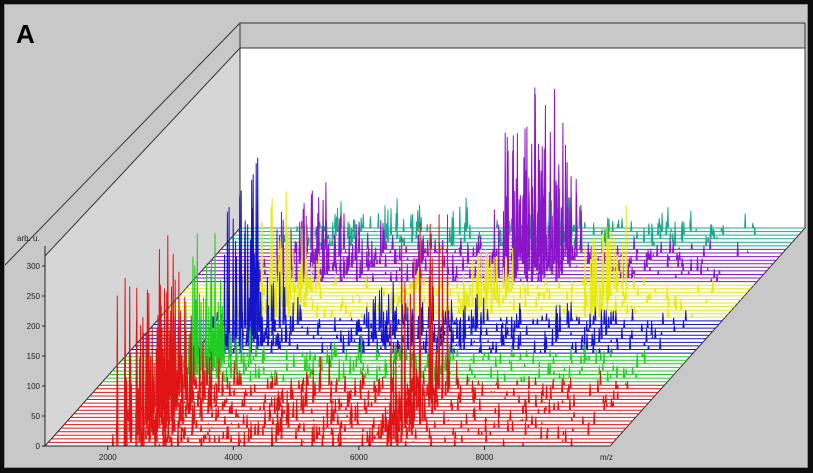 The width and height of the screenshot is (813, 473). What do you see at coordinates (485, 457) in the screenshot?
I see `x-tick-label-8000: 8000` at bounding box center [485, 457].